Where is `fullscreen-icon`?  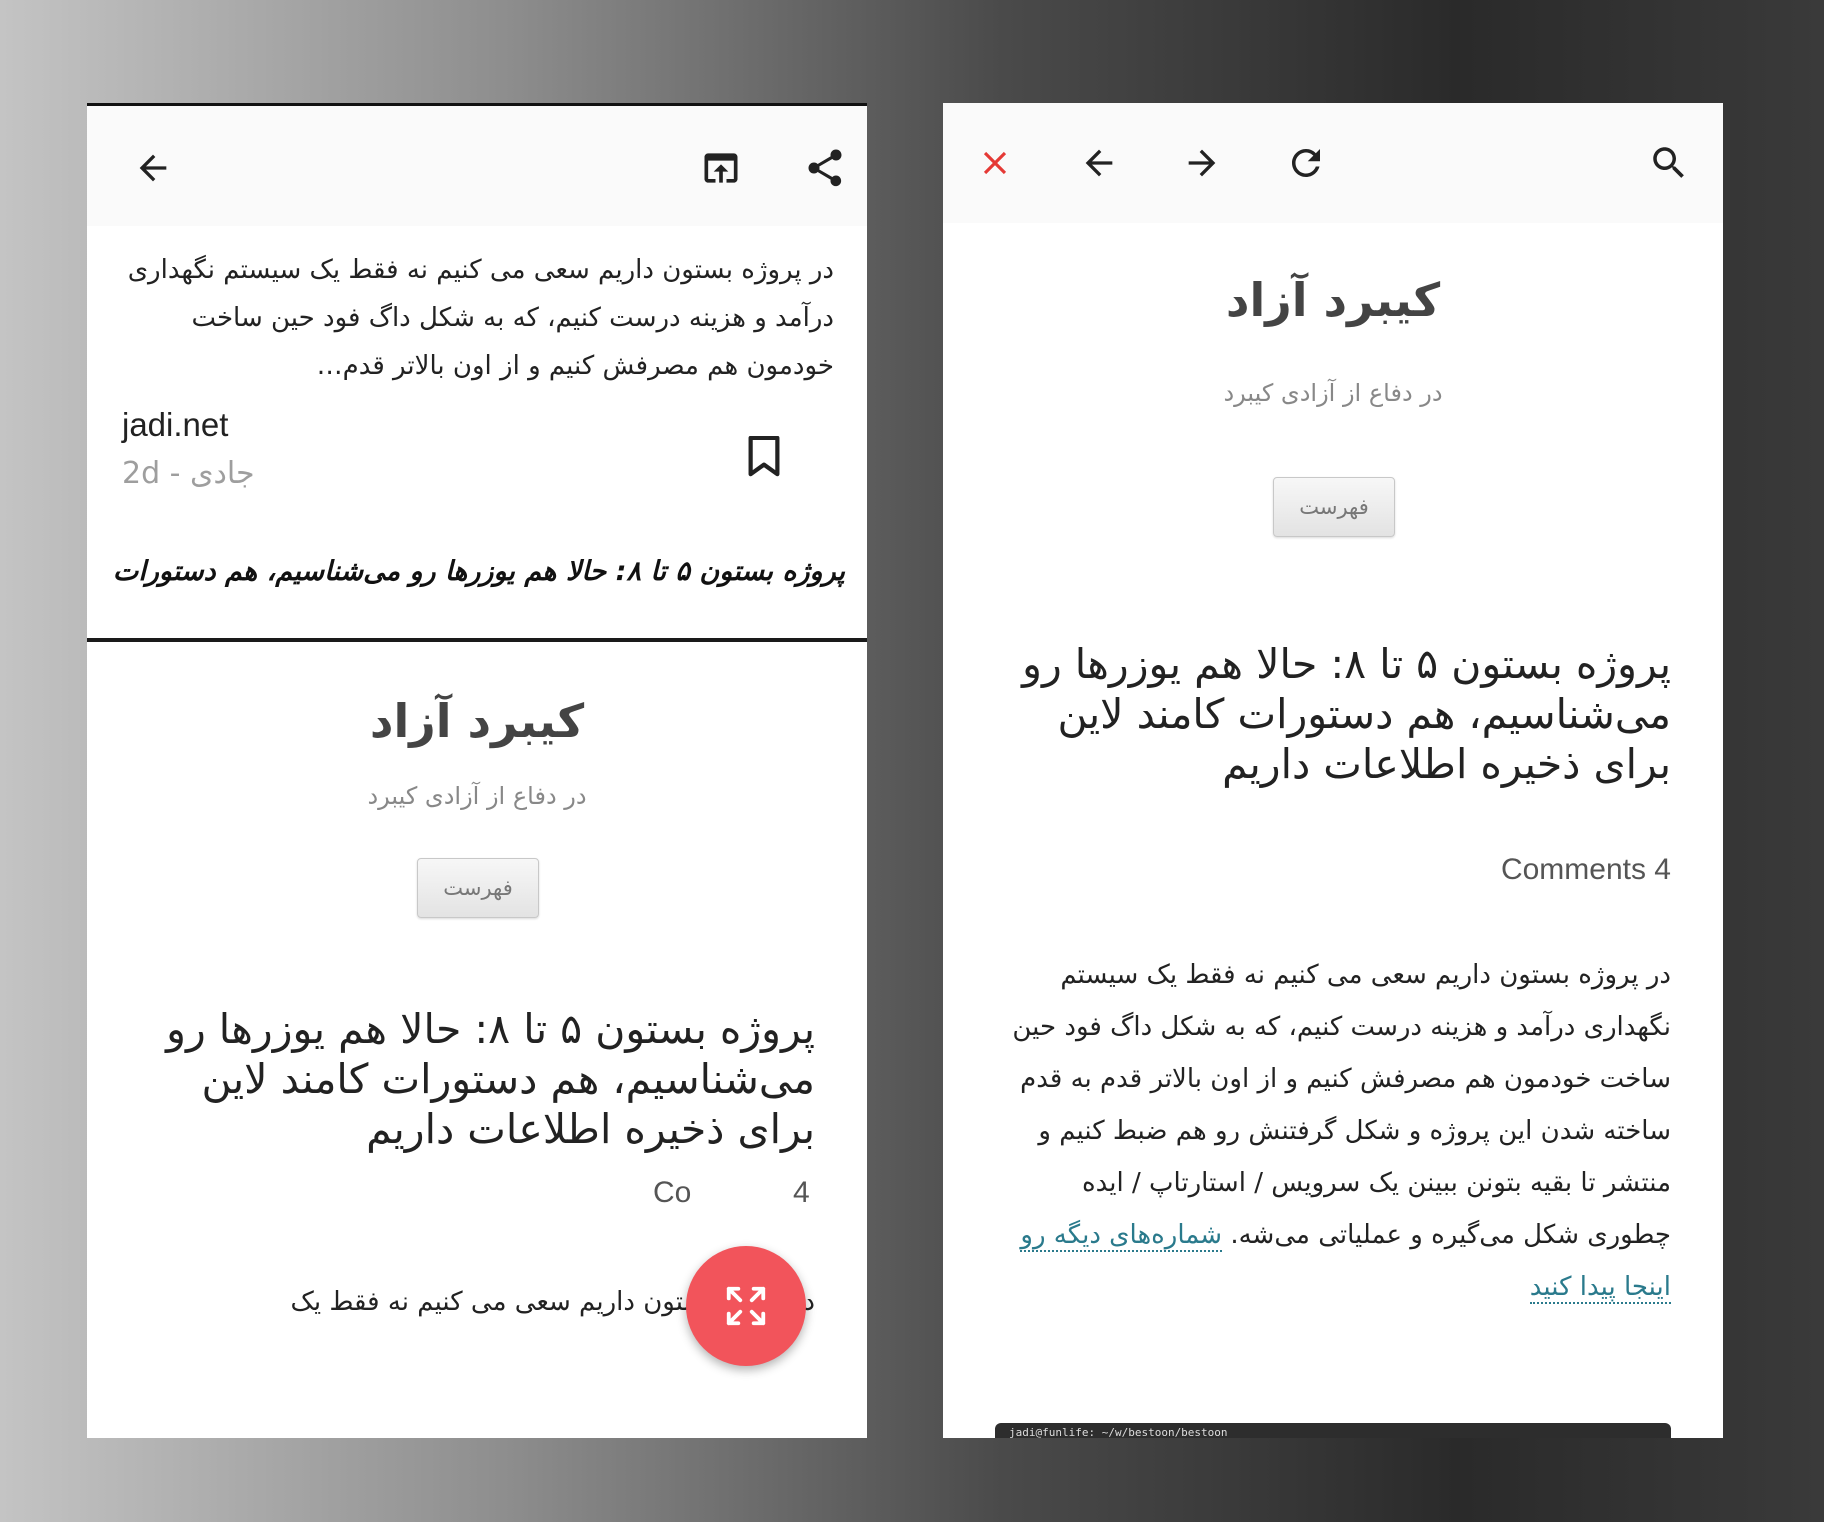 fullscreen-icon is located at coordinates (746, 1306).